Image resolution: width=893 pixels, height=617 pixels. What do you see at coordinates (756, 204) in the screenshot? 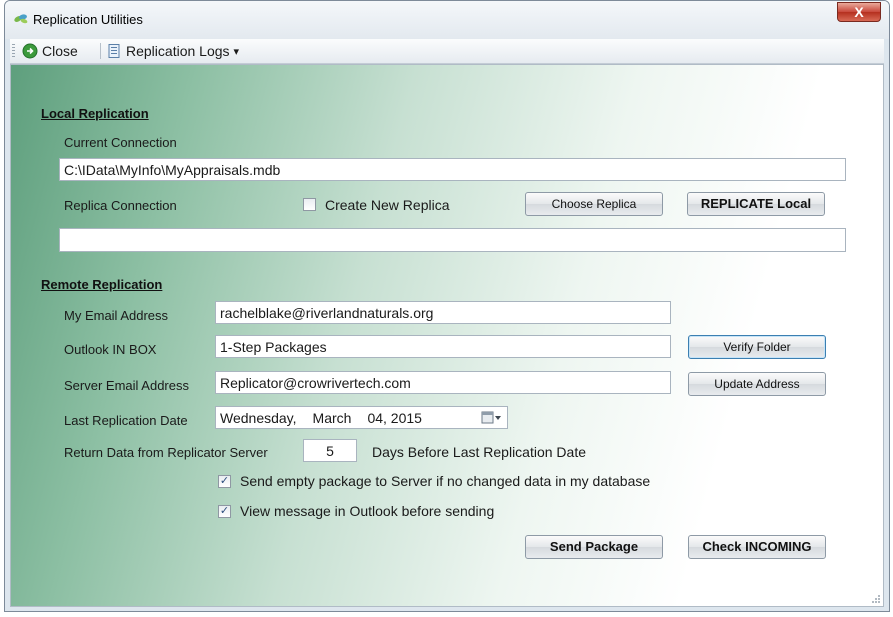
I see `replicate-local-button: REPLICATE Local` at bounding box center [756, 204].